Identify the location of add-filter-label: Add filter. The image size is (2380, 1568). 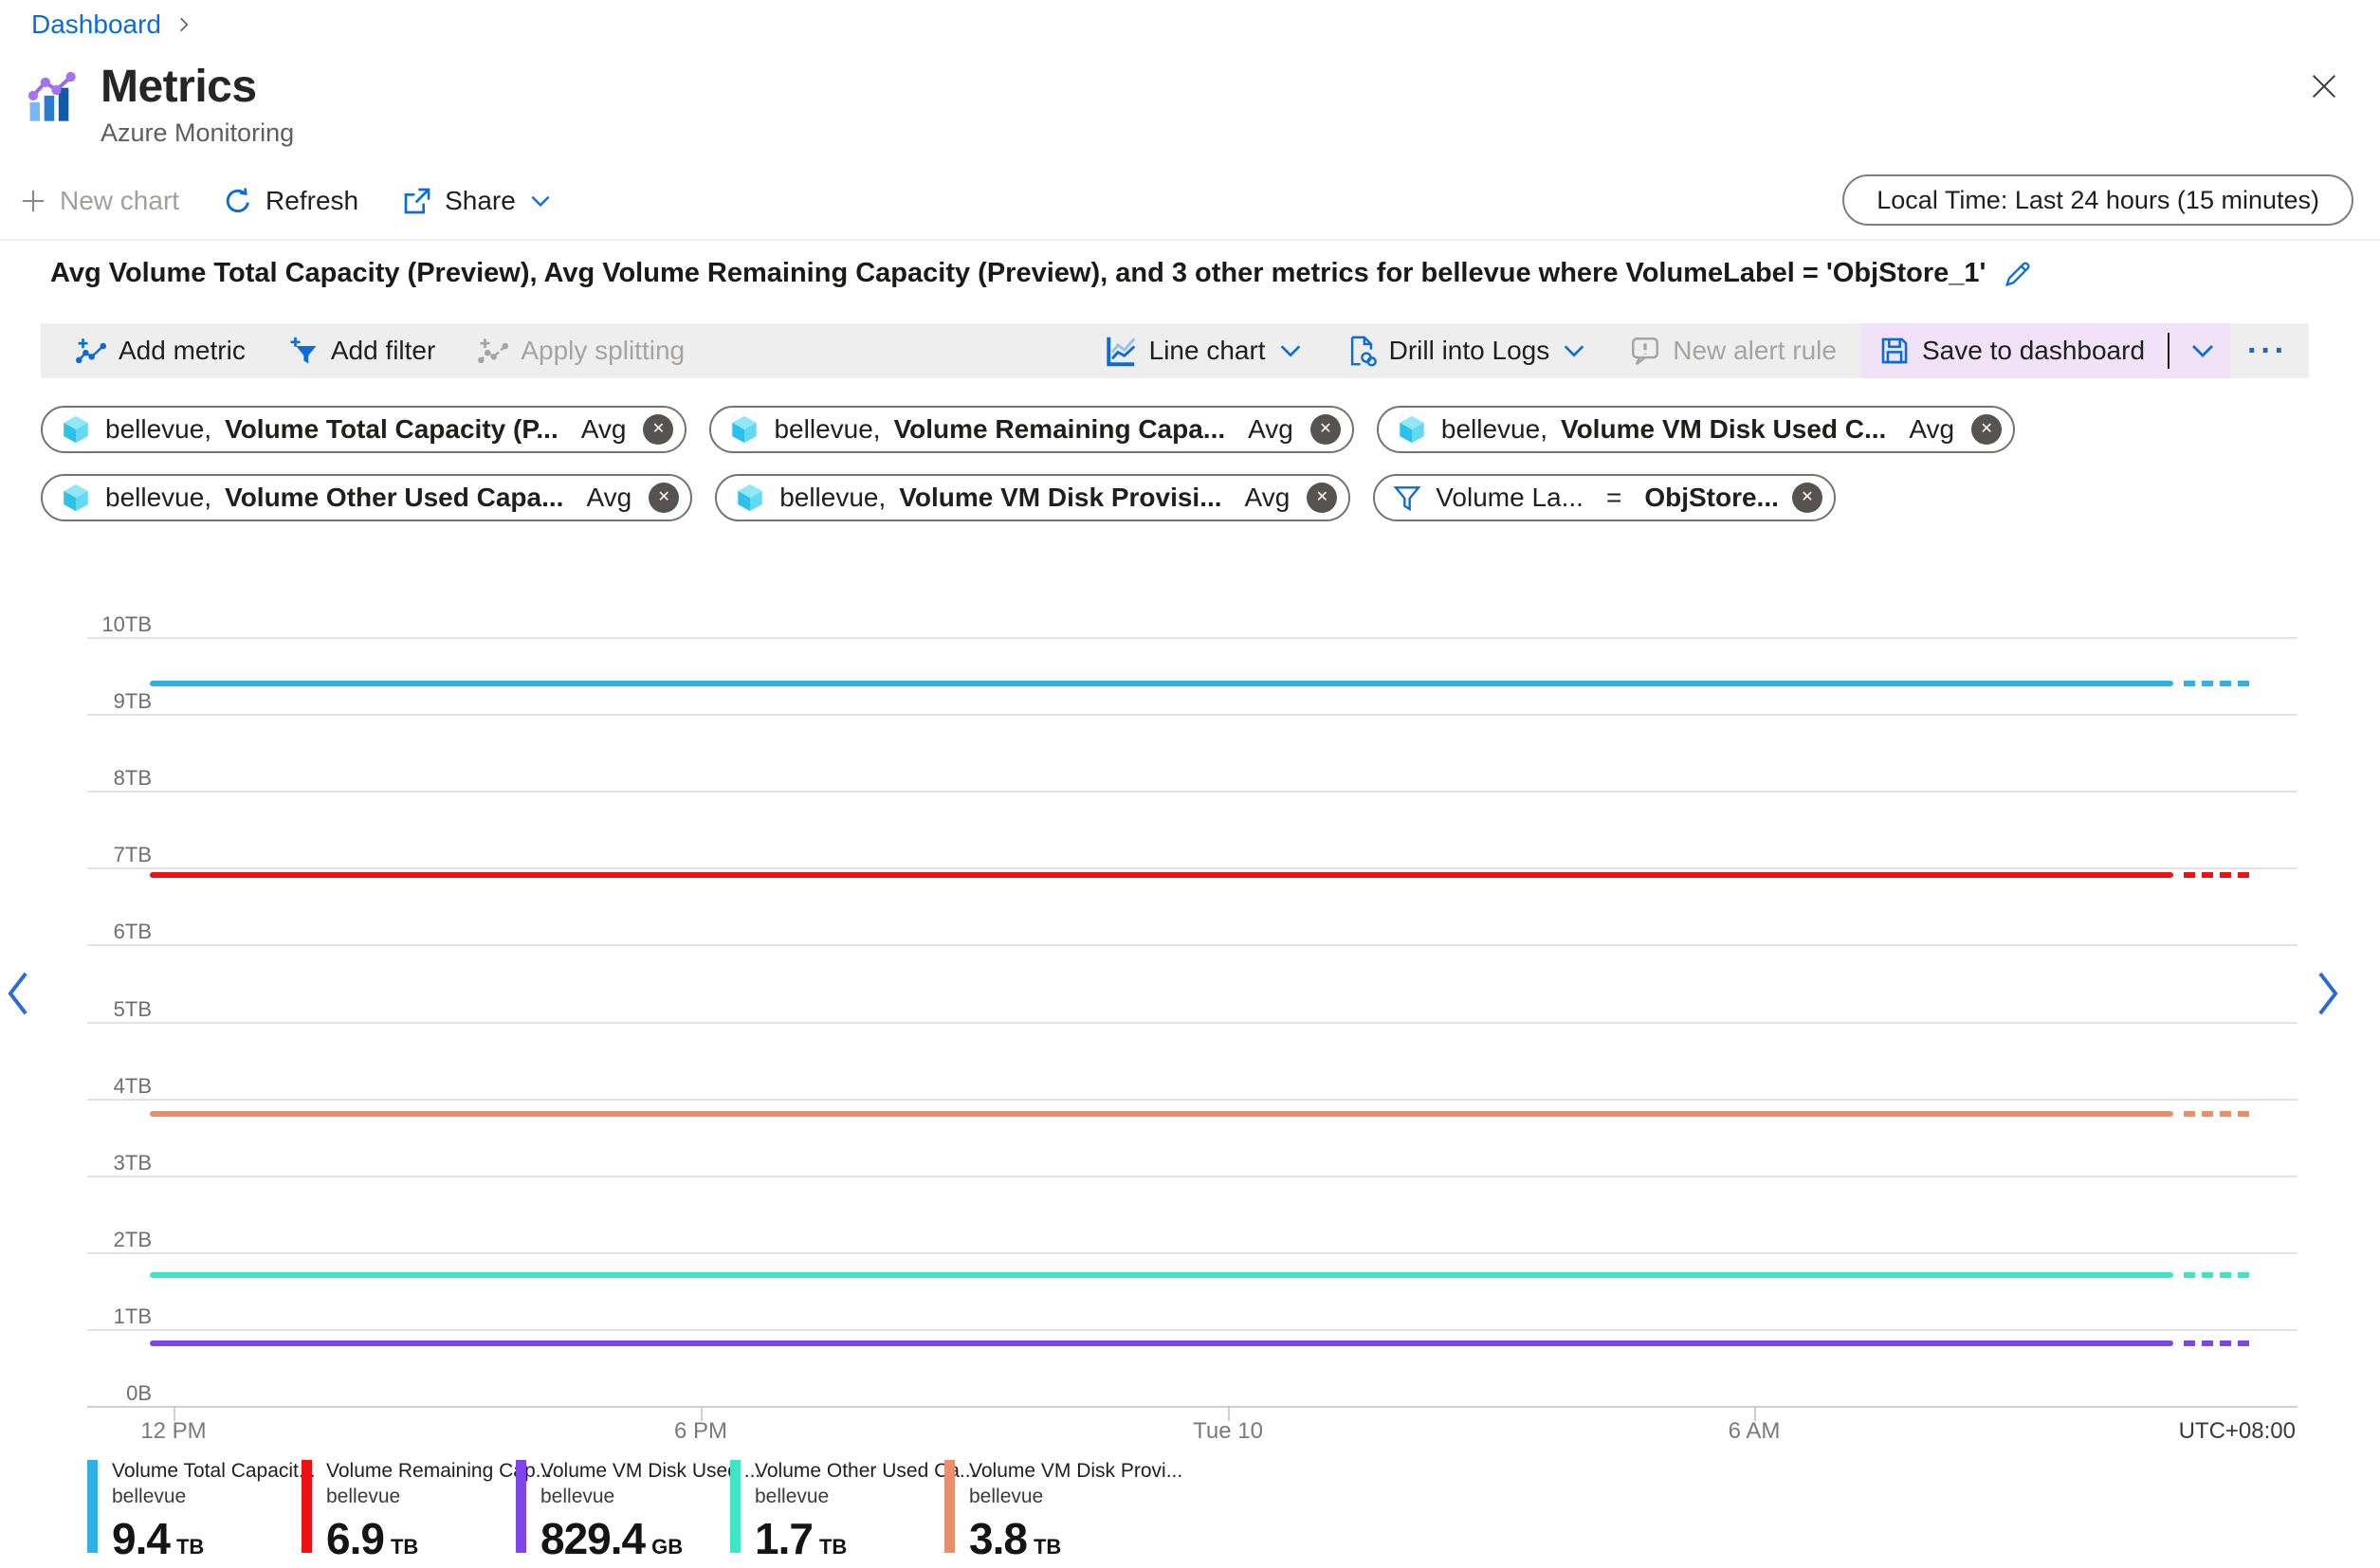
(383, 350).